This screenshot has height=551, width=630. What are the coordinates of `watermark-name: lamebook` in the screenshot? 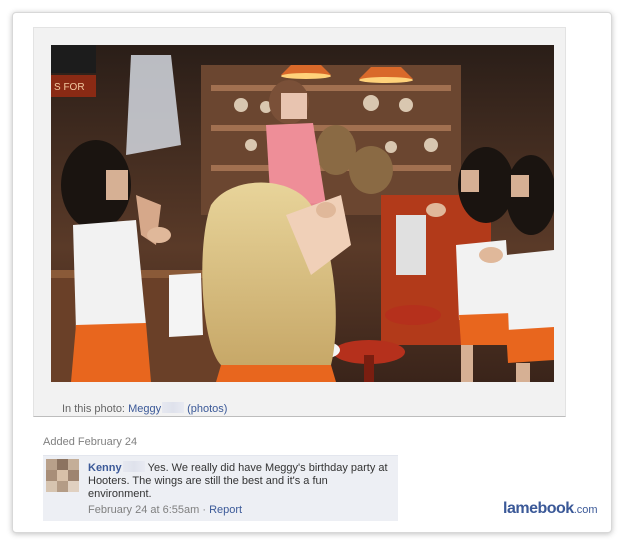 It's located at (538, 508).